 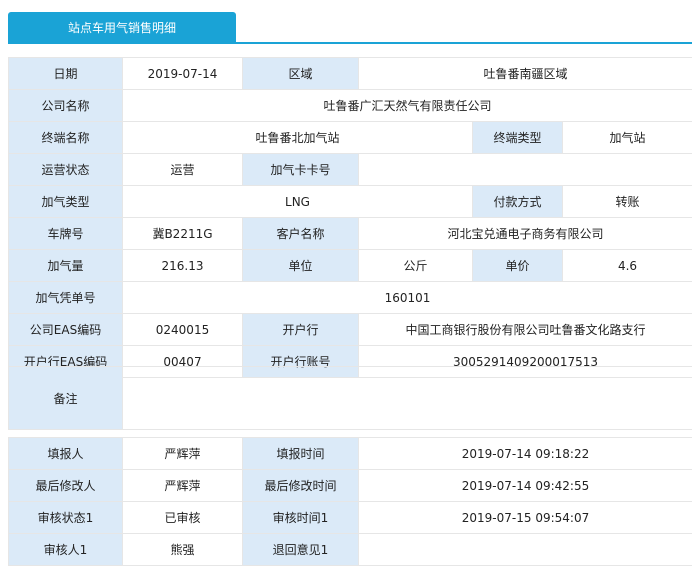 I want to click on voucher-no-label: 加气凭单号, so click(x=66, y=298).